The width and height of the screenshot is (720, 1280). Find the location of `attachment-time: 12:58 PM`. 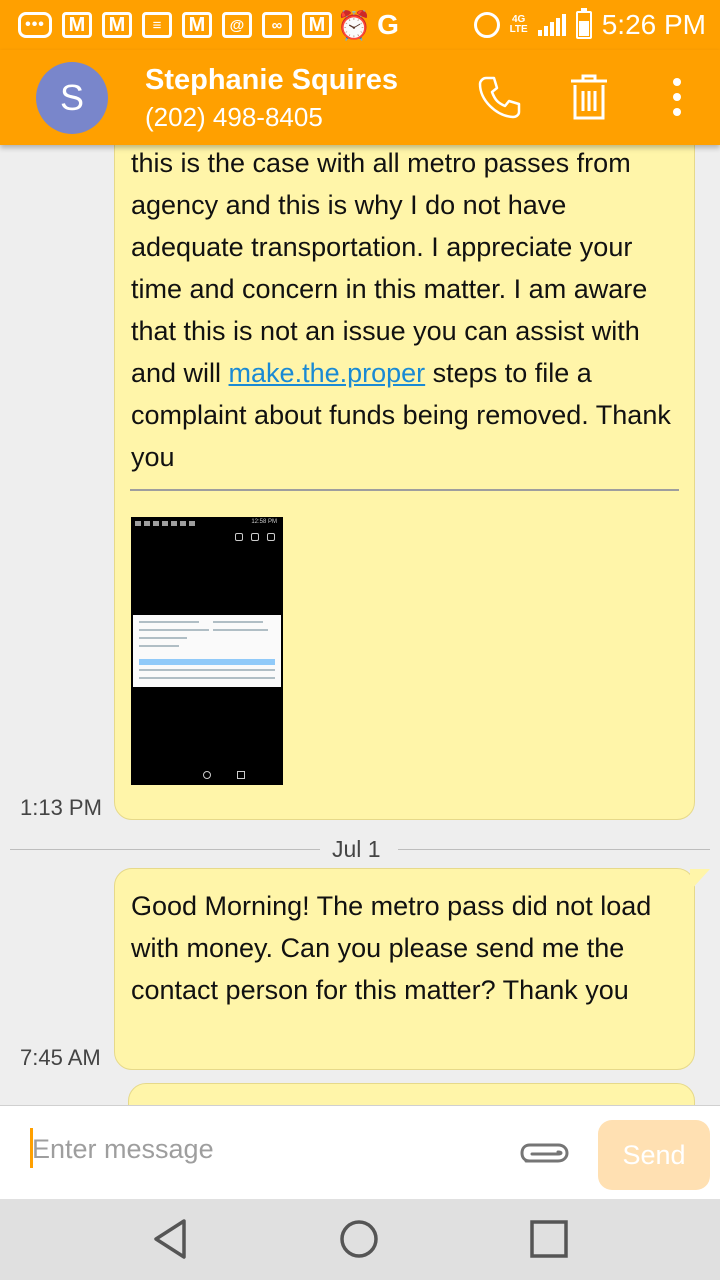

attachment-time: 12:58 PM is located at coordinates (264, 522).